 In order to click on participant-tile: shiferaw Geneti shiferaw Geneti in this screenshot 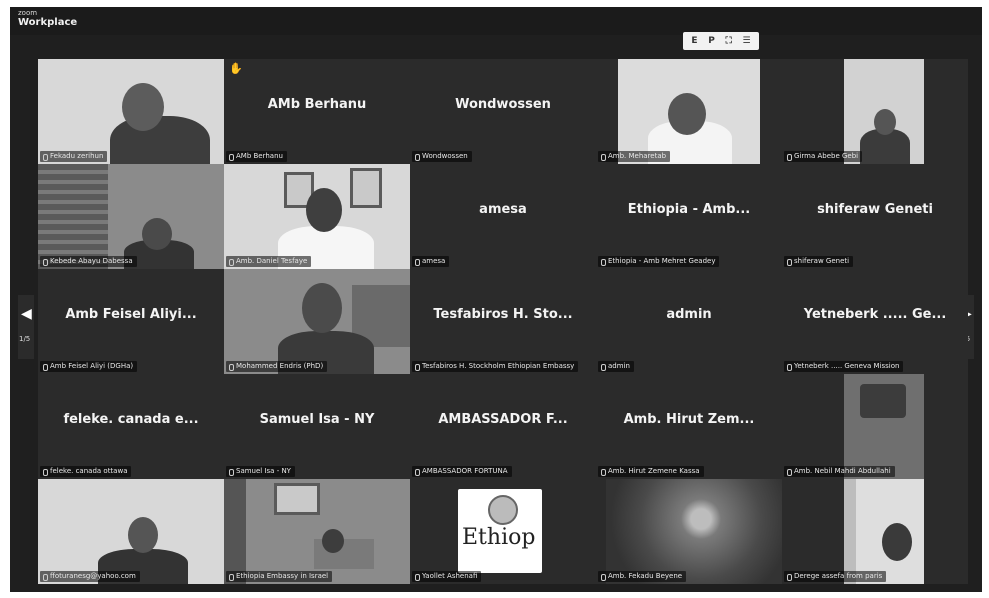, I will do `click(875, 216)`.